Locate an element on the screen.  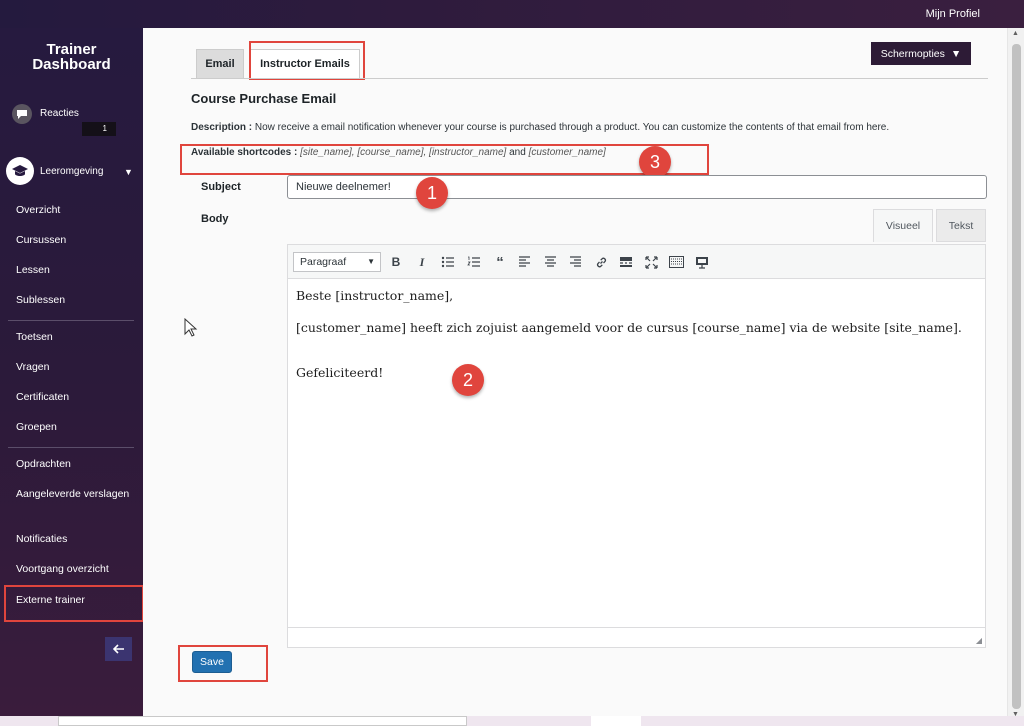
page-scrollbar: ▲ ▼ is located at coordinates (1015, 374).